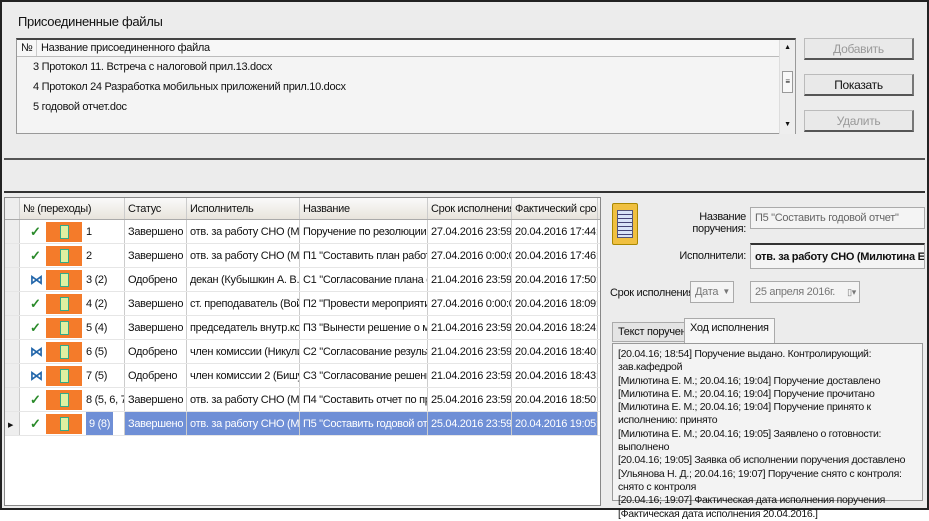 This screenshot has width=929, height=521. I want to click on task-name-field: П5 "Составить годовой отчет", so click(837, 218).